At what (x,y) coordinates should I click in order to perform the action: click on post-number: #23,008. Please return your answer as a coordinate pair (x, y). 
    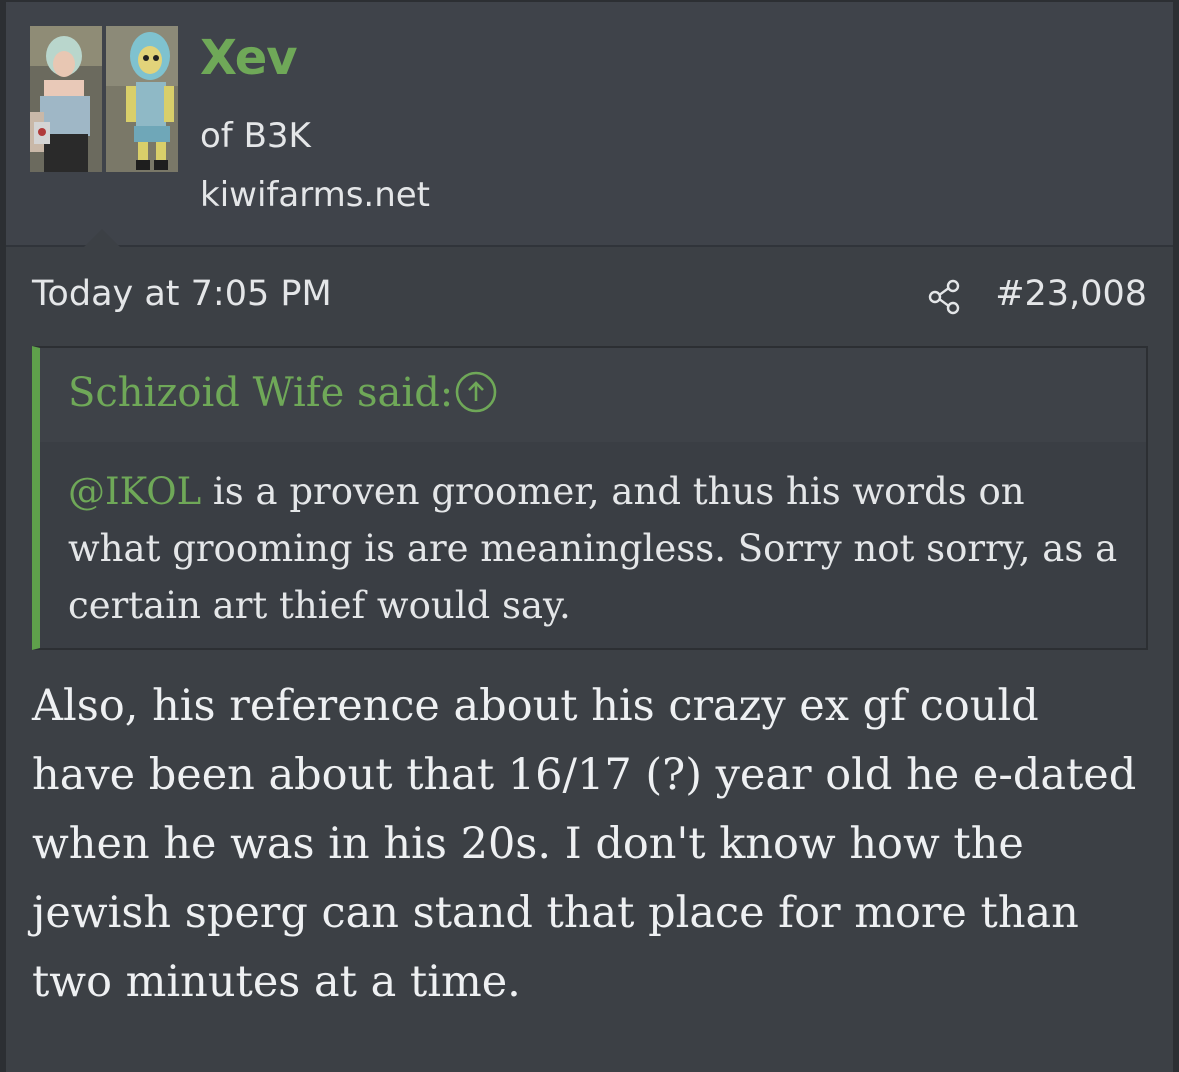
    Looking at the image, I should click on (1071, 294).